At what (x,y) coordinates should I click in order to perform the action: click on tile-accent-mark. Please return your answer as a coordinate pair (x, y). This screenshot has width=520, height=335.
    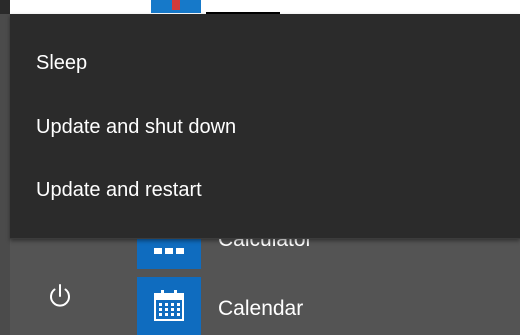
    Looking at the image, I should click on (176, 5).